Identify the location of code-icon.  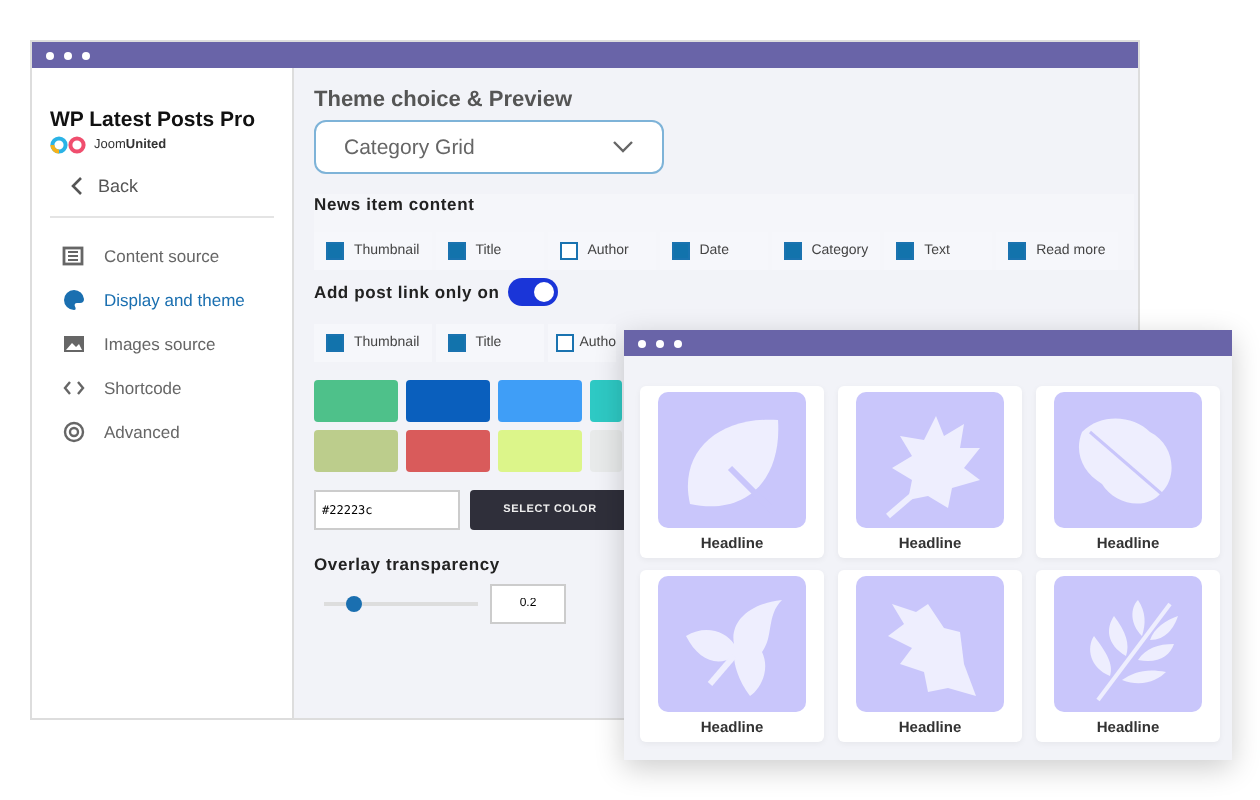
(74, 388).